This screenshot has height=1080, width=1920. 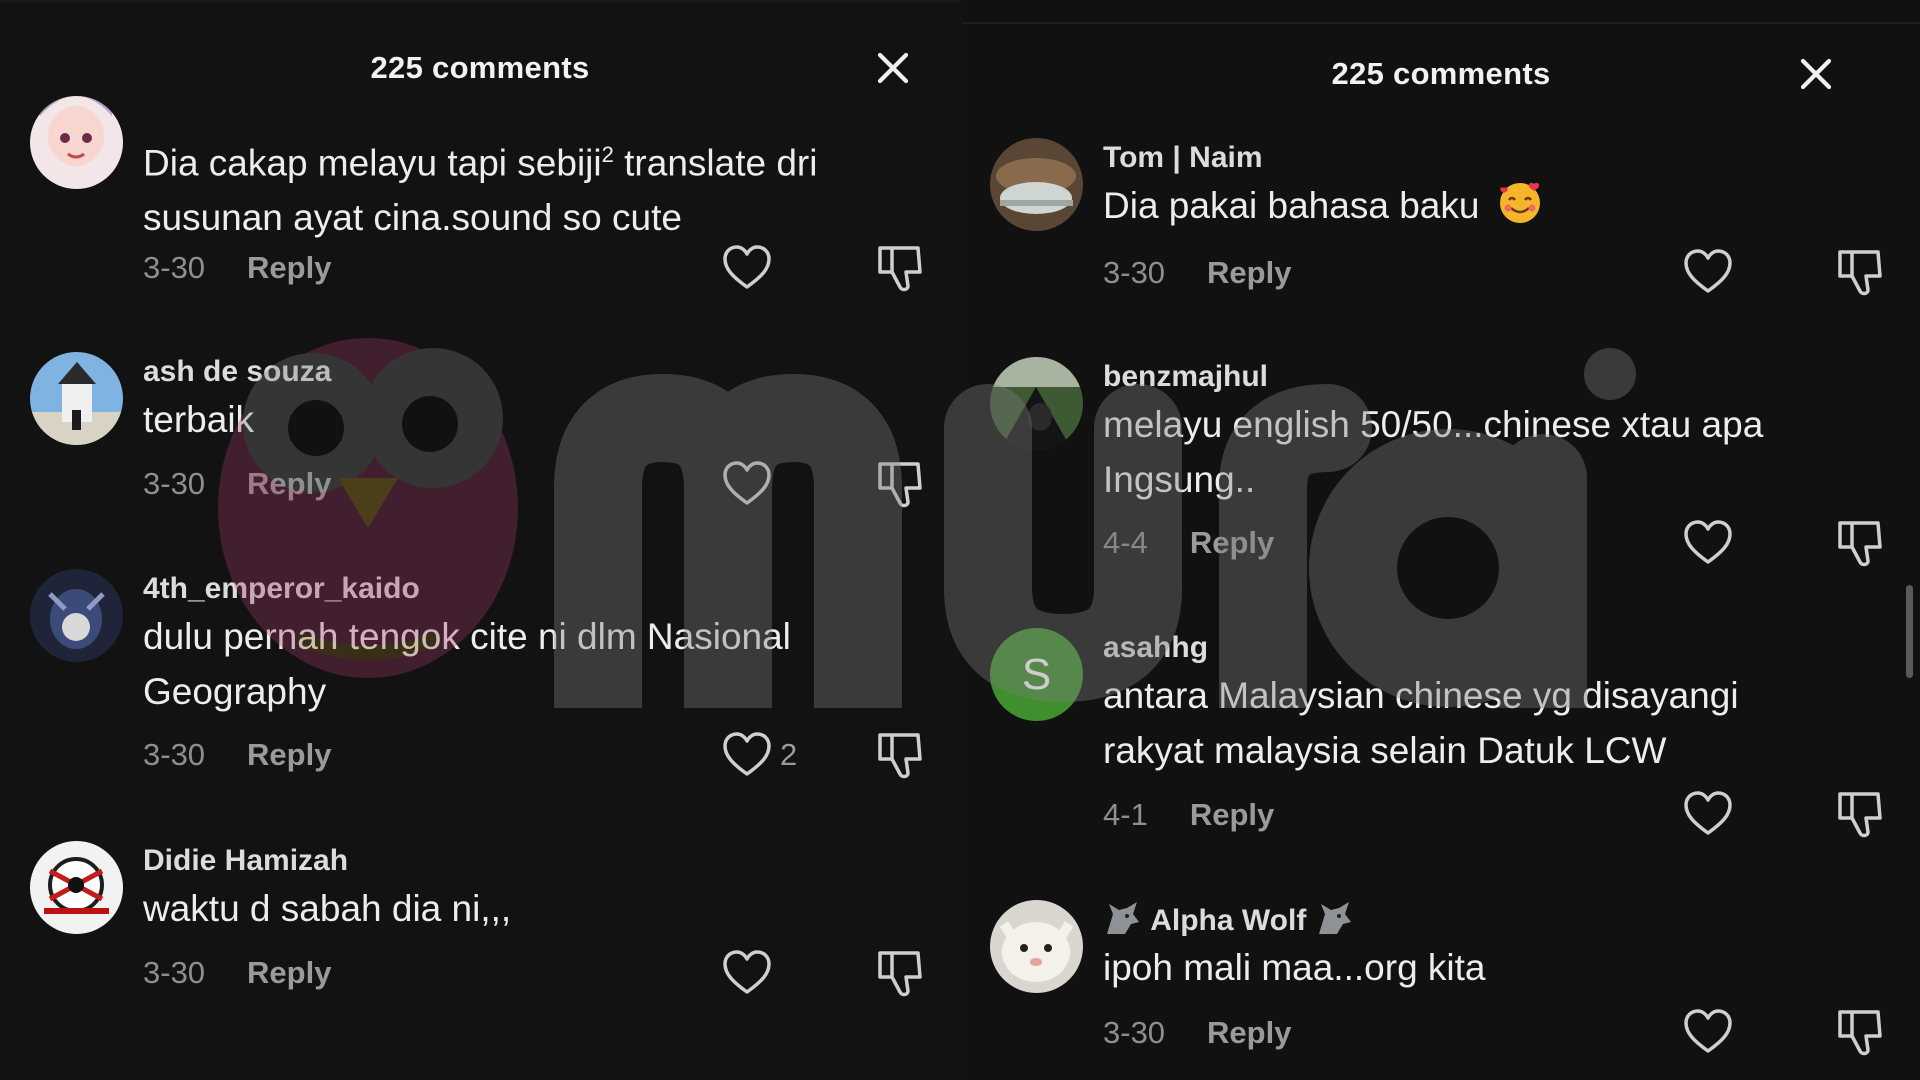 What do you see at coordinates (541, 589) in the screenshot?
I see `comment-username: 4th_emperor_kaido` at bounding box center [541, 589].